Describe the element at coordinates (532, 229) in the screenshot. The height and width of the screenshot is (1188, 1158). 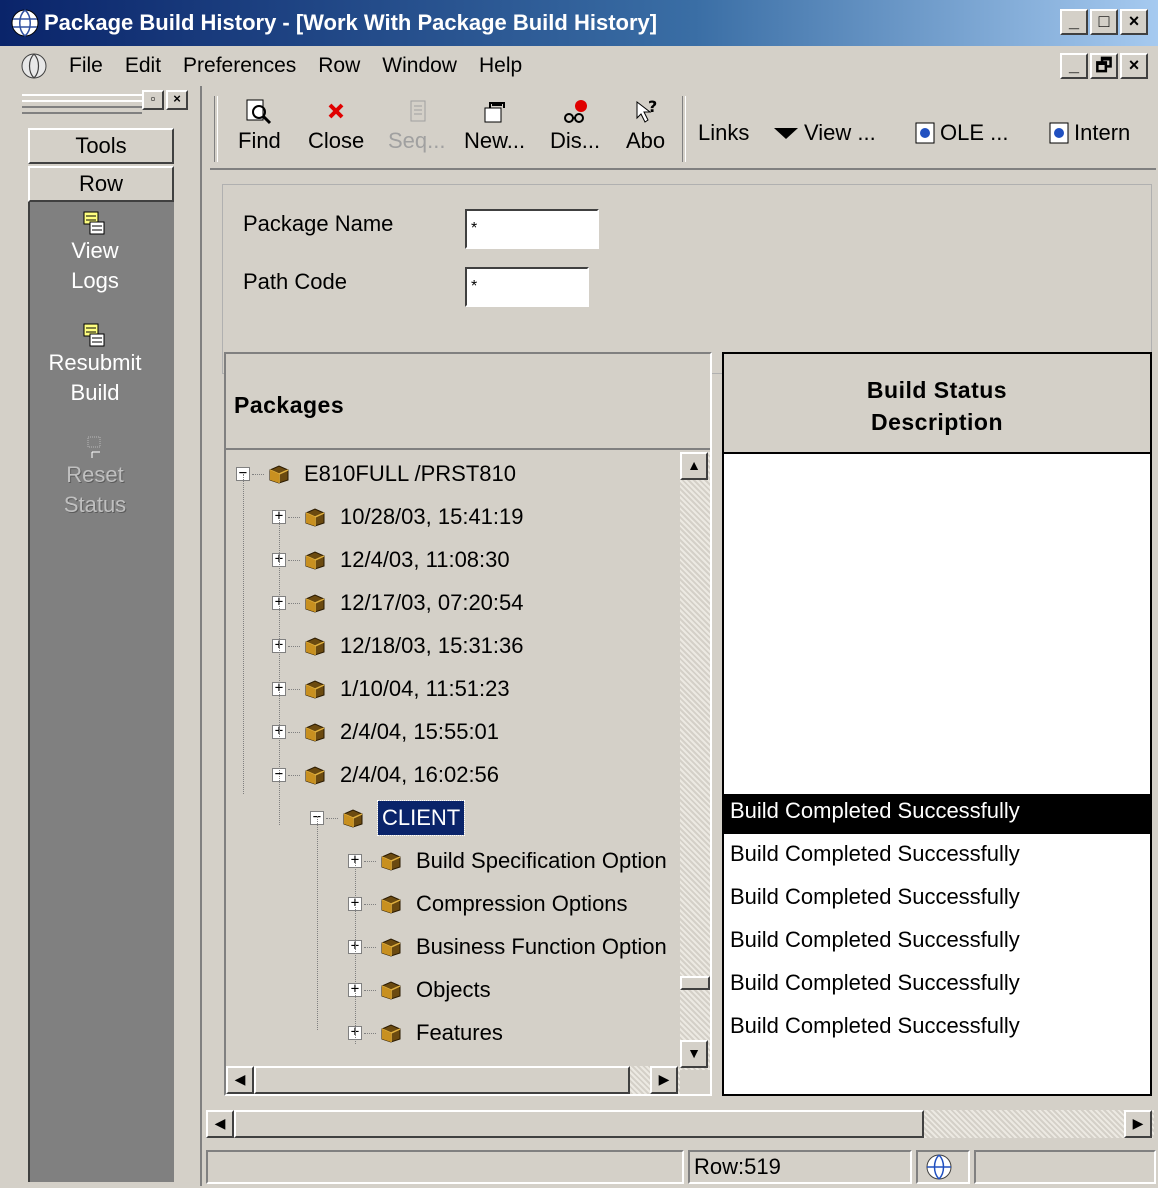
I see `package-name-input` at that location.